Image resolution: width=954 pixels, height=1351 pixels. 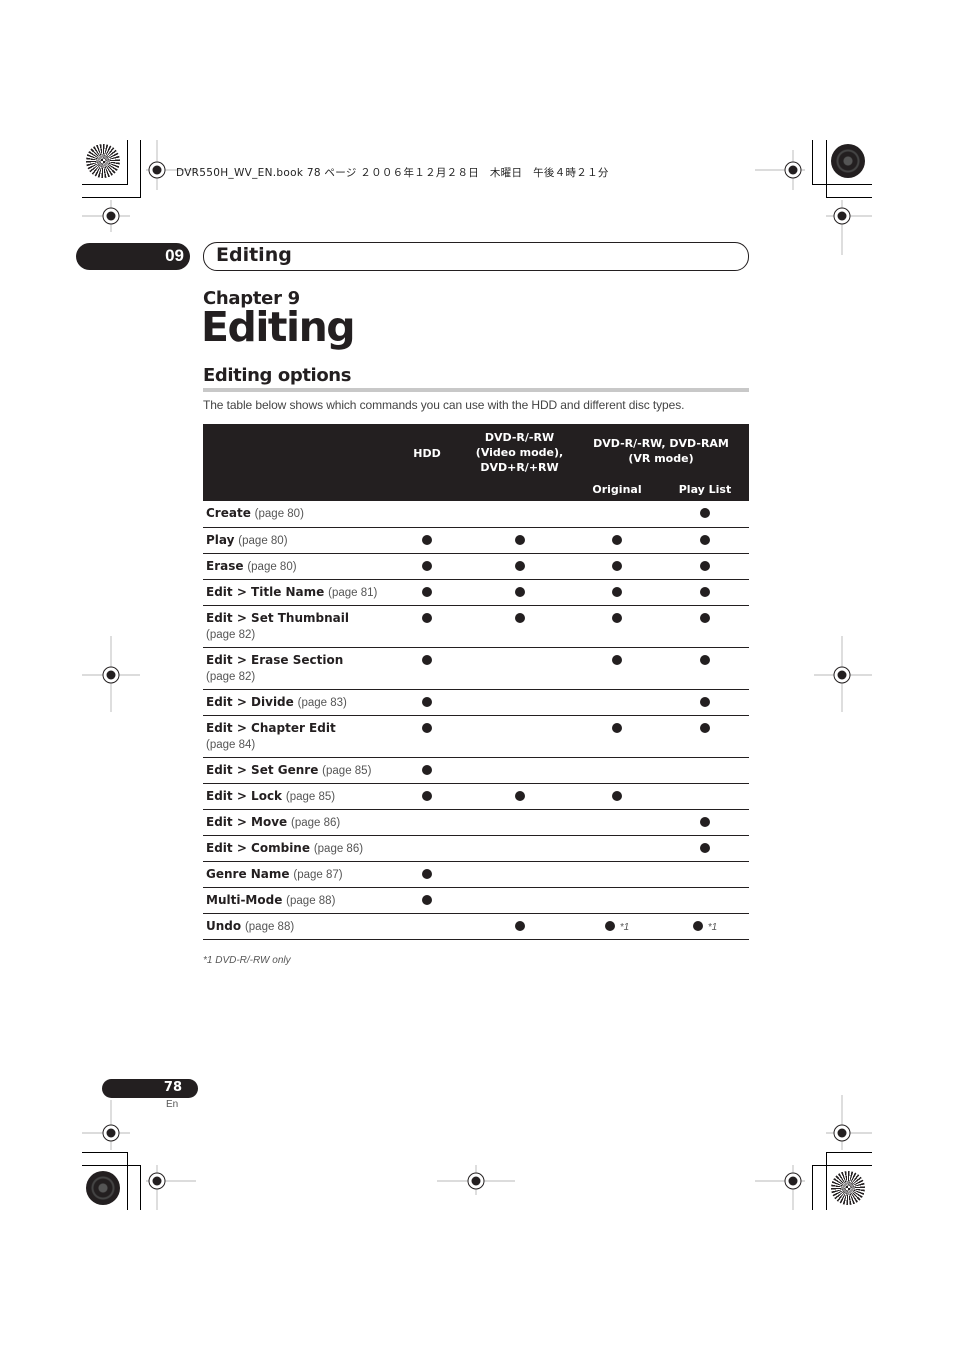 What do you see at coordinates (277, 375) in the screenshot?
I see `section-title: Editing options` at bounding box center [277, 375].